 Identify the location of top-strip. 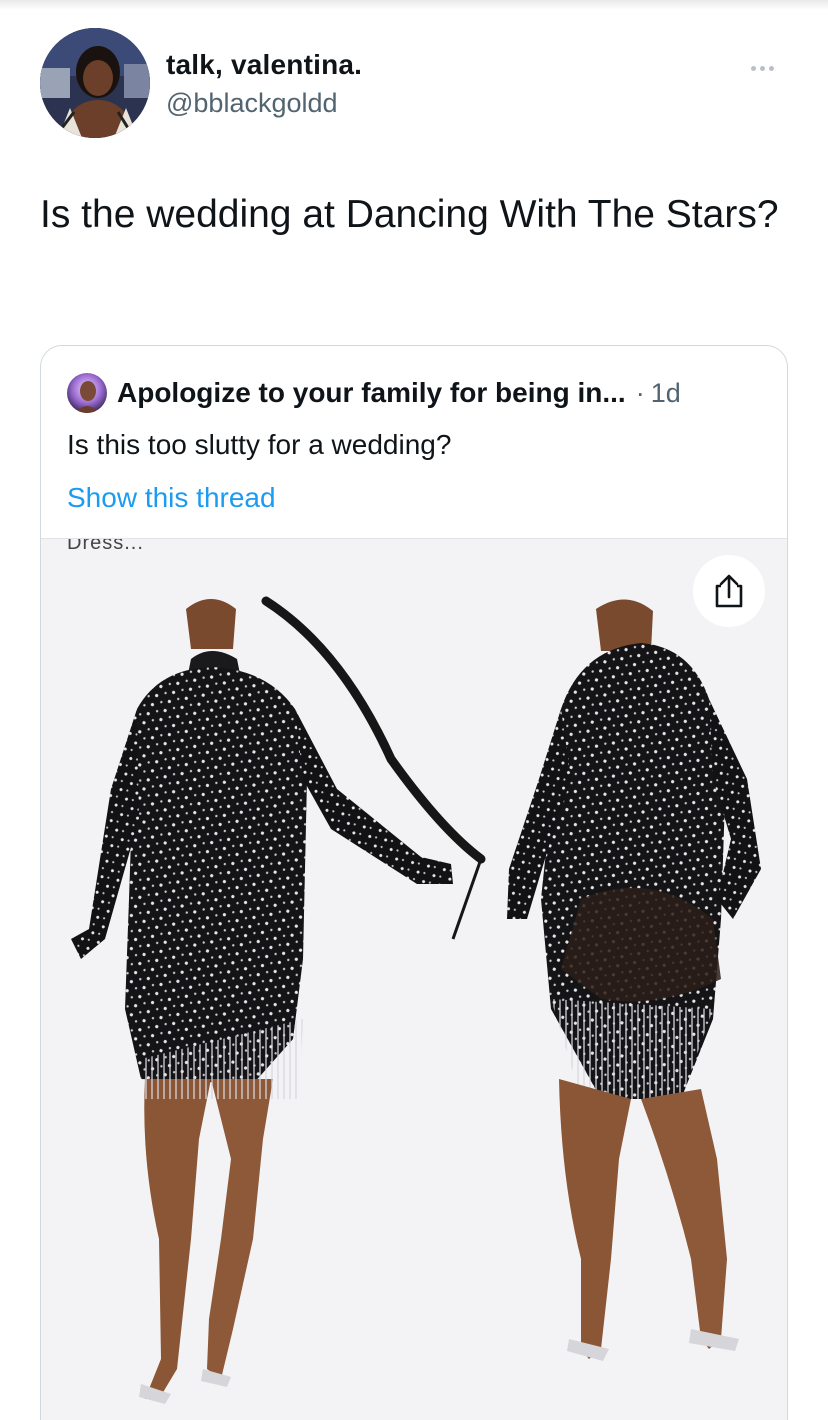
(414, 5).